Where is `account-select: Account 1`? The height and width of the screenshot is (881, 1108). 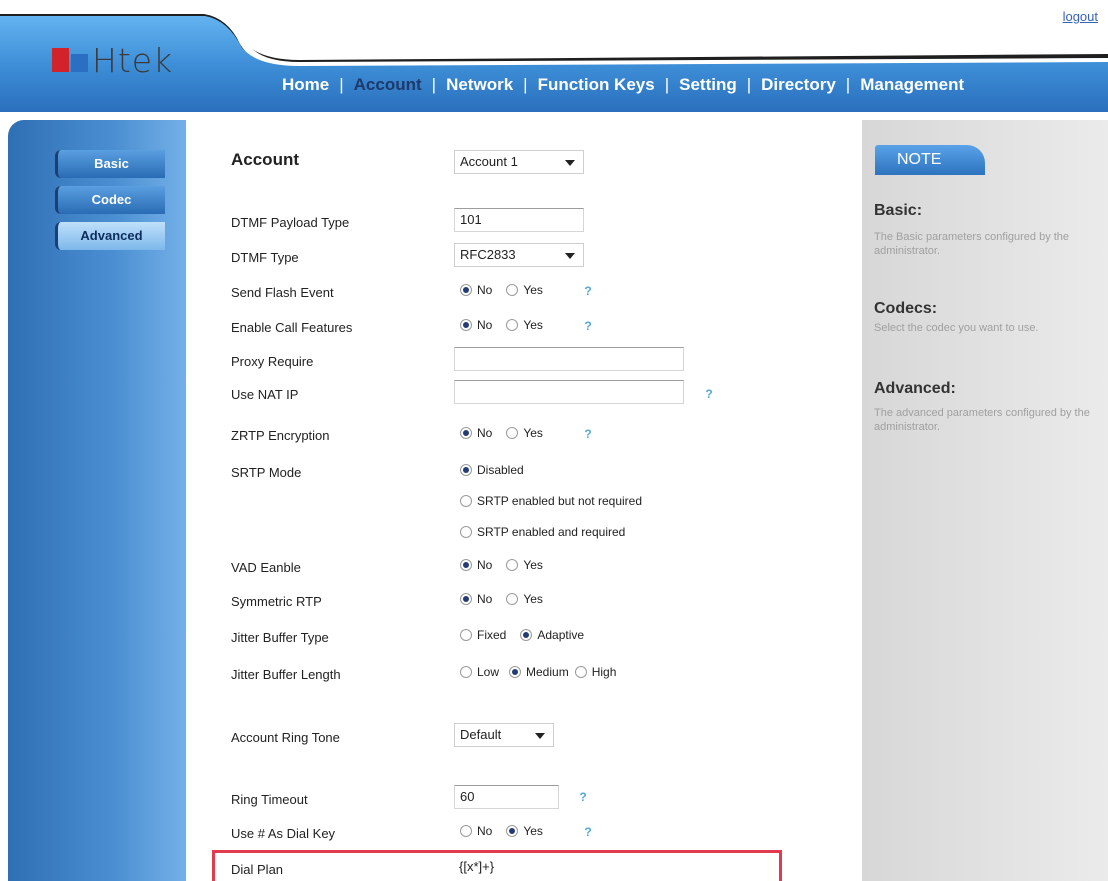 account-select: Account 1 is located at coordinates (519, 162).